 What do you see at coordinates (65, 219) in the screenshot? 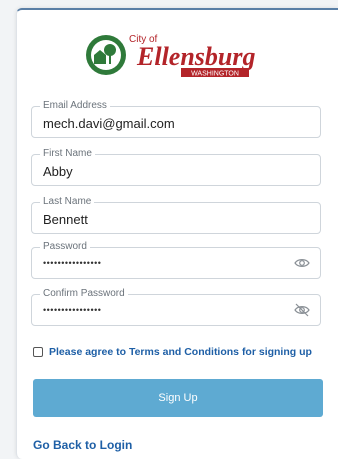
I see `last-name-value: Bennett` at bounding box center [65, 219].